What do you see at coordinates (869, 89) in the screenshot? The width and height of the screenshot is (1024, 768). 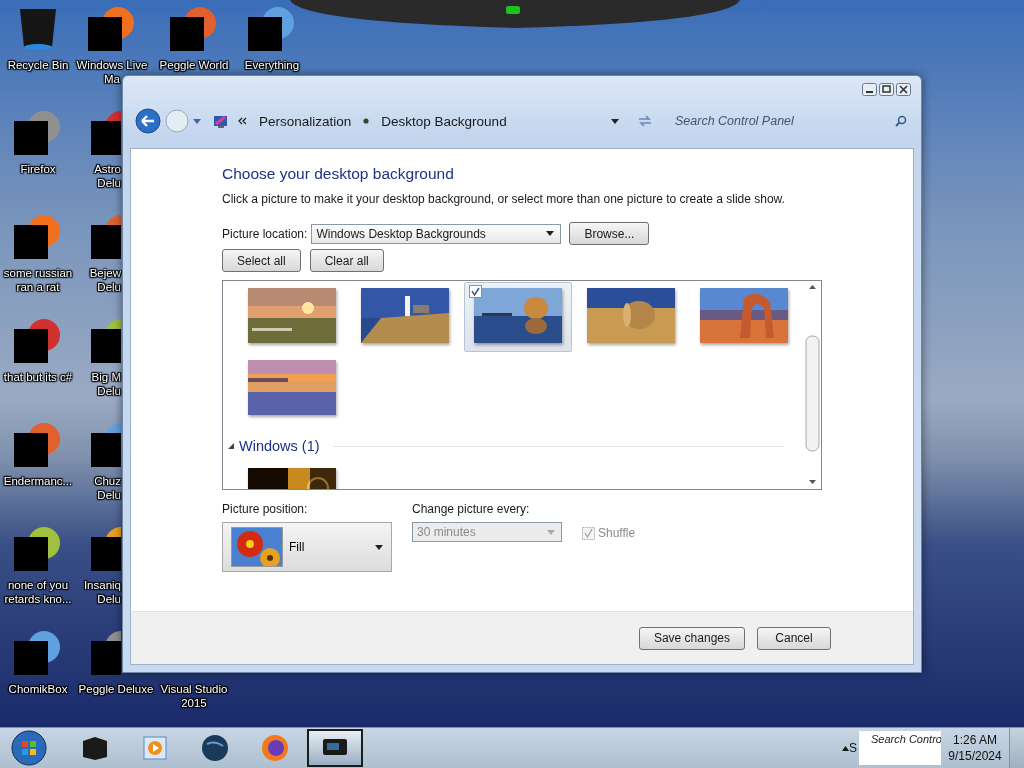 I see `minimize-icon` at bounding box center [869, 89].